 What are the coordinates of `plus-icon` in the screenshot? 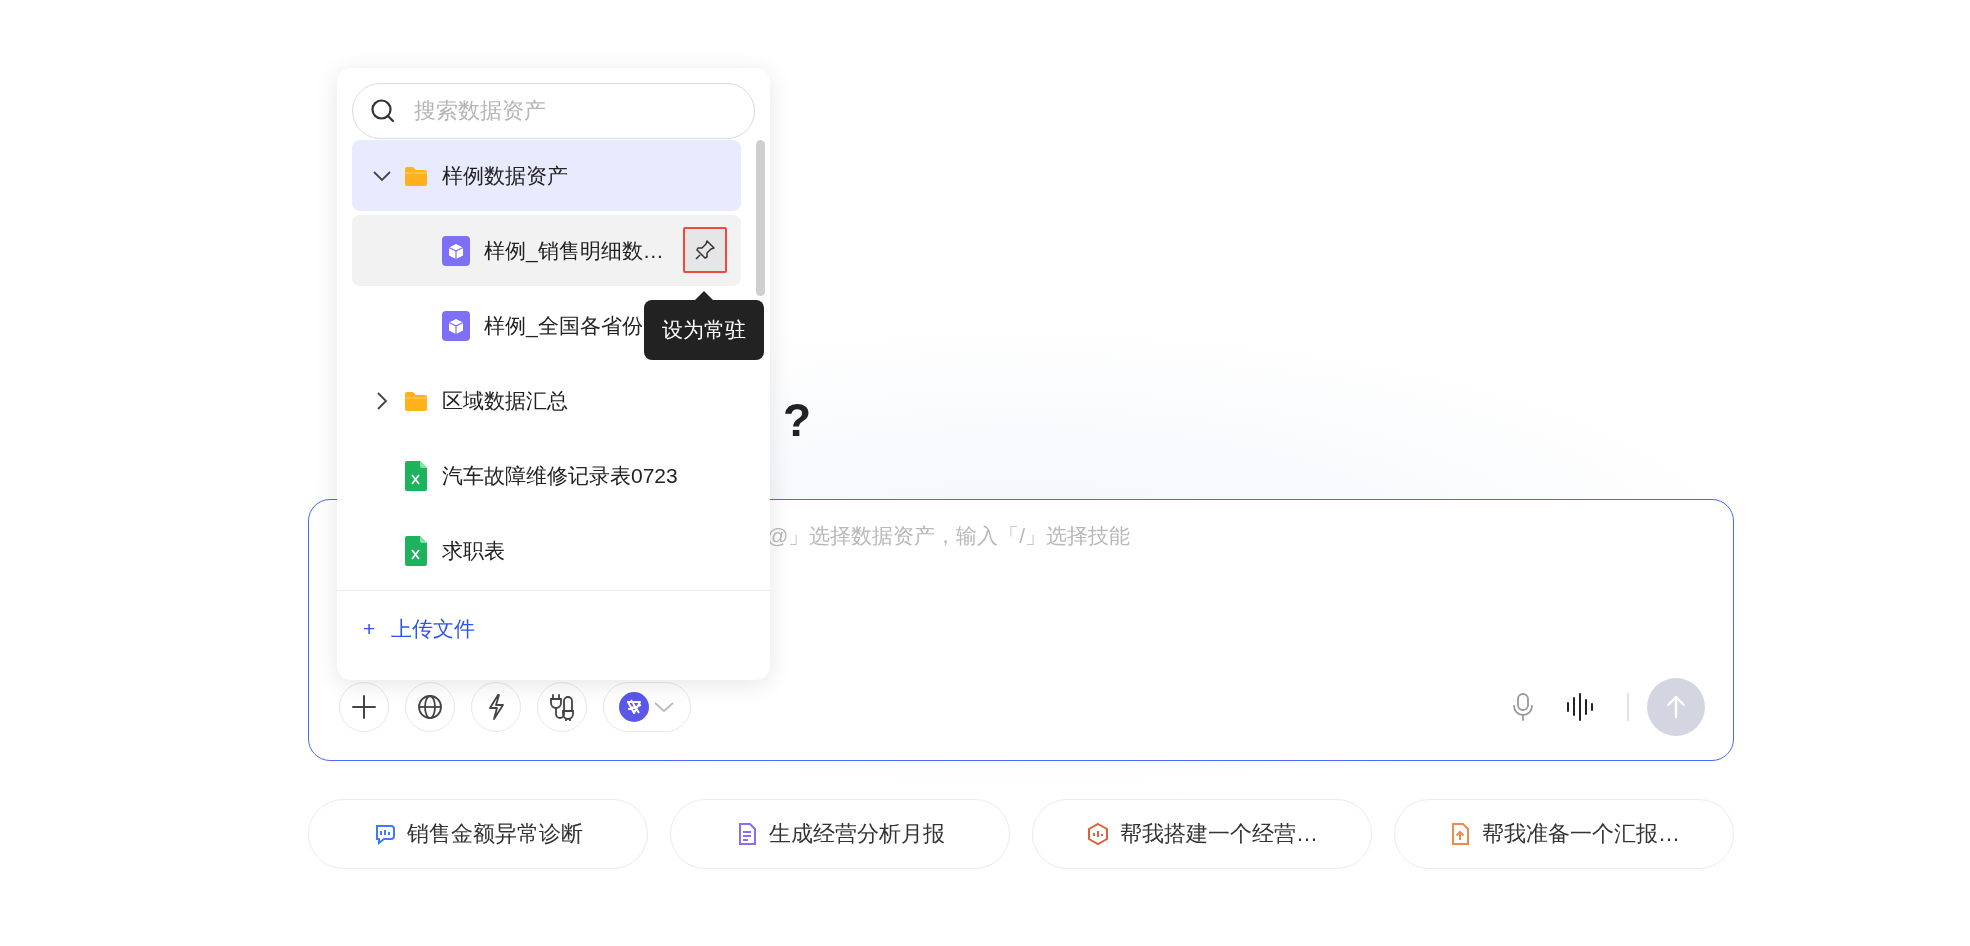 It's located at (364, 707).